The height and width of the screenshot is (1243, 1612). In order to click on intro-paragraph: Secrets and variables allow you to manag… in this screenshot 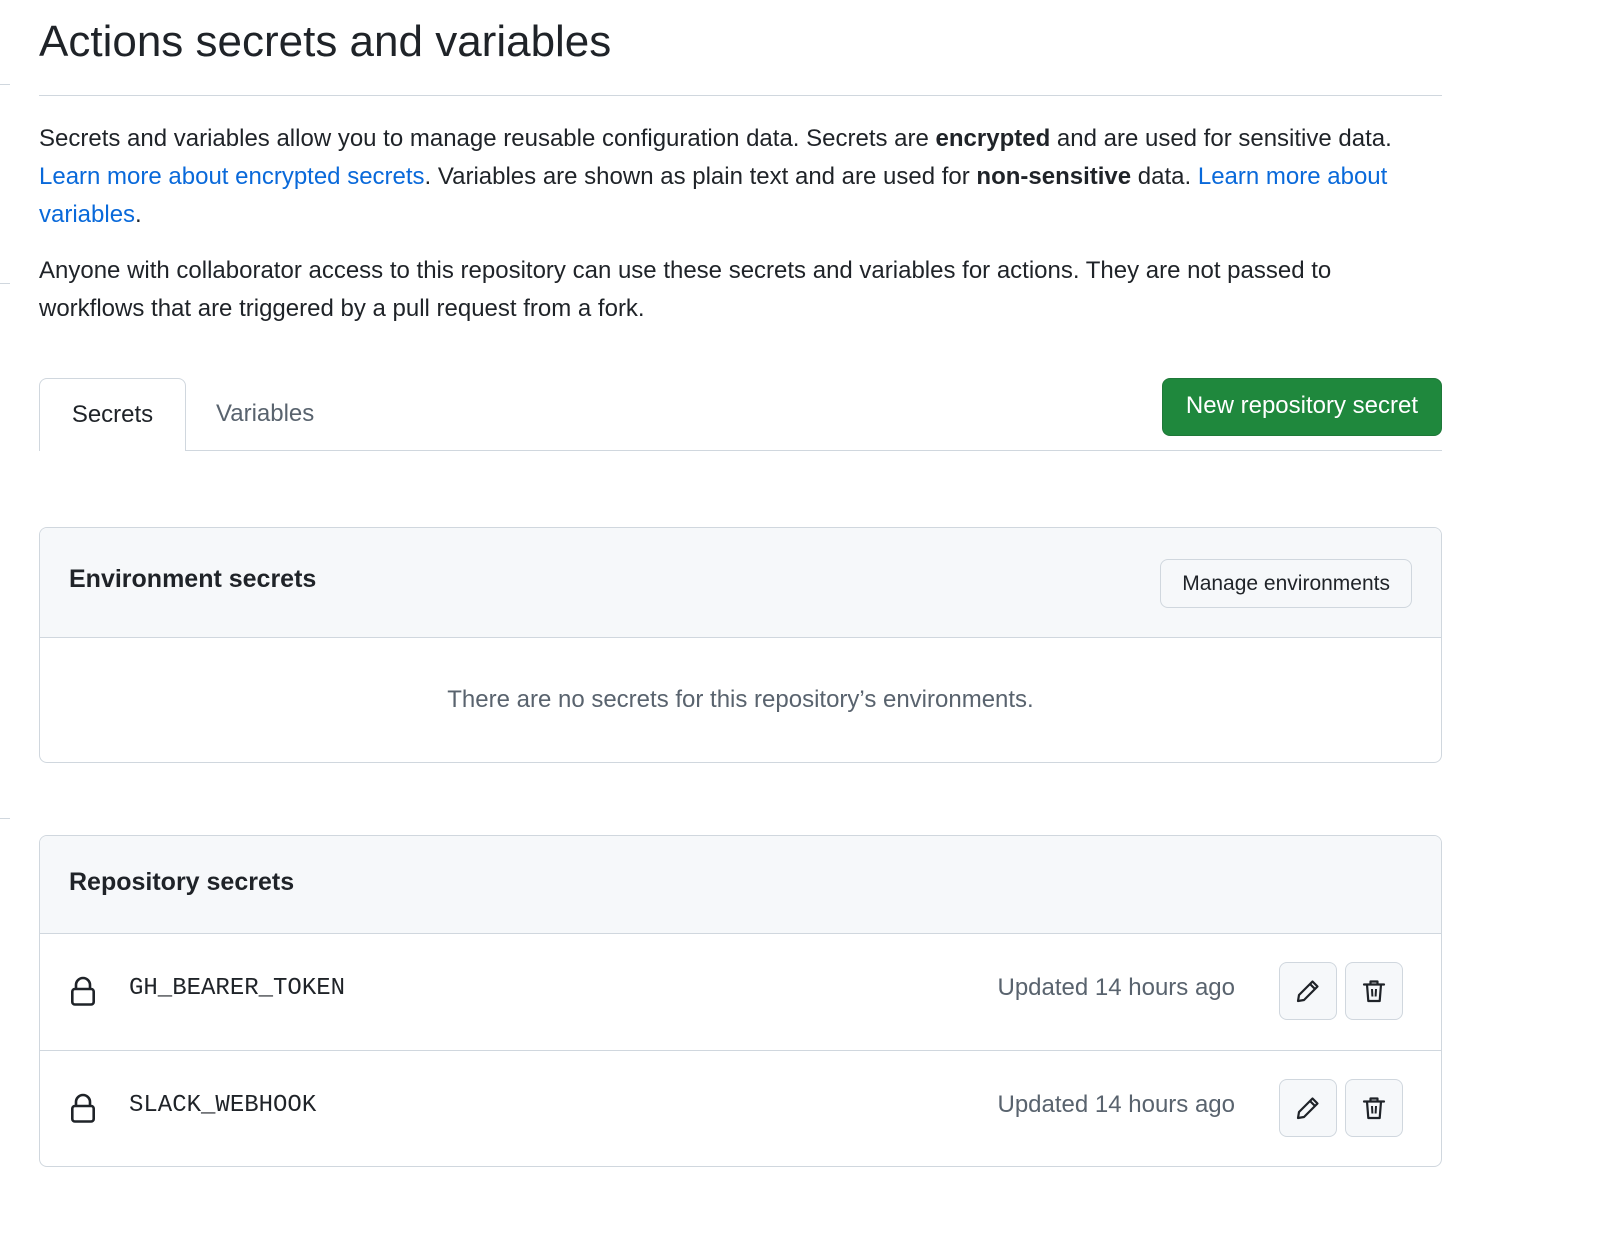, I will do `click(740, 177)`.